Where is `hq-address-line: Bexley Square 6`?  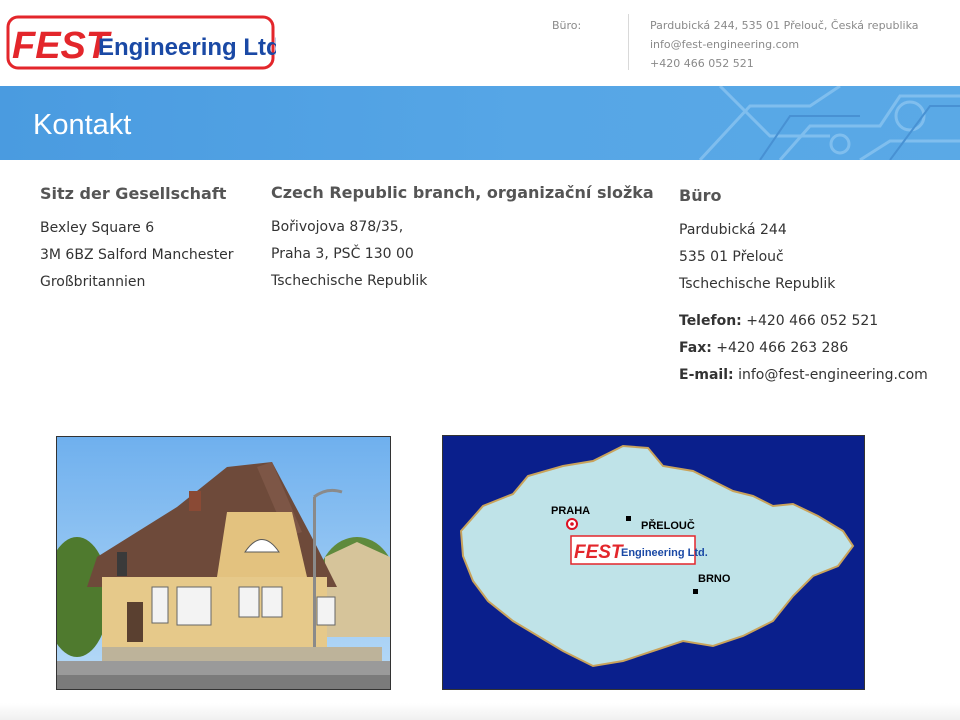
hq-address-line: Bexley Square 6 is located at coordinates (97, 228).